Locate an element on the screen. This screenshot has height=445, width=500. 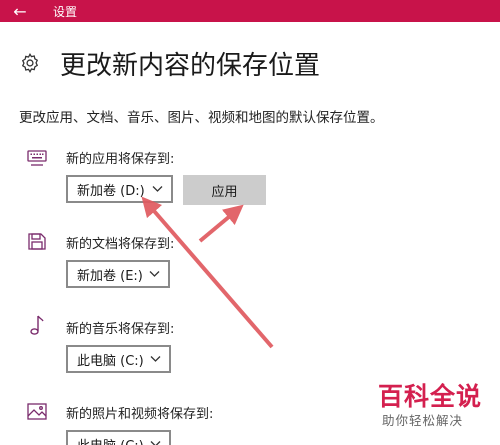
window-title: 设置 is located at coordinates (65, 12).